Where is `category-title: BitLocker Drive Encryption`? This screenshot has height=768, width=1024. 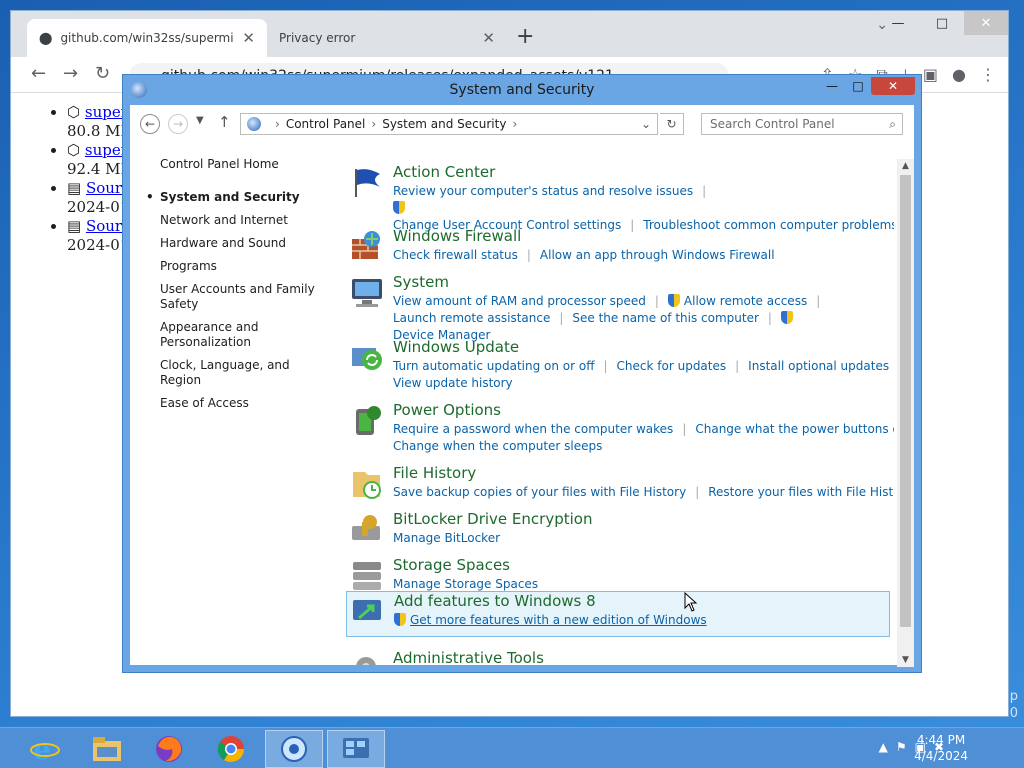
category-title: BitLocker Drive Encryption is located at coordinates (492, 519).